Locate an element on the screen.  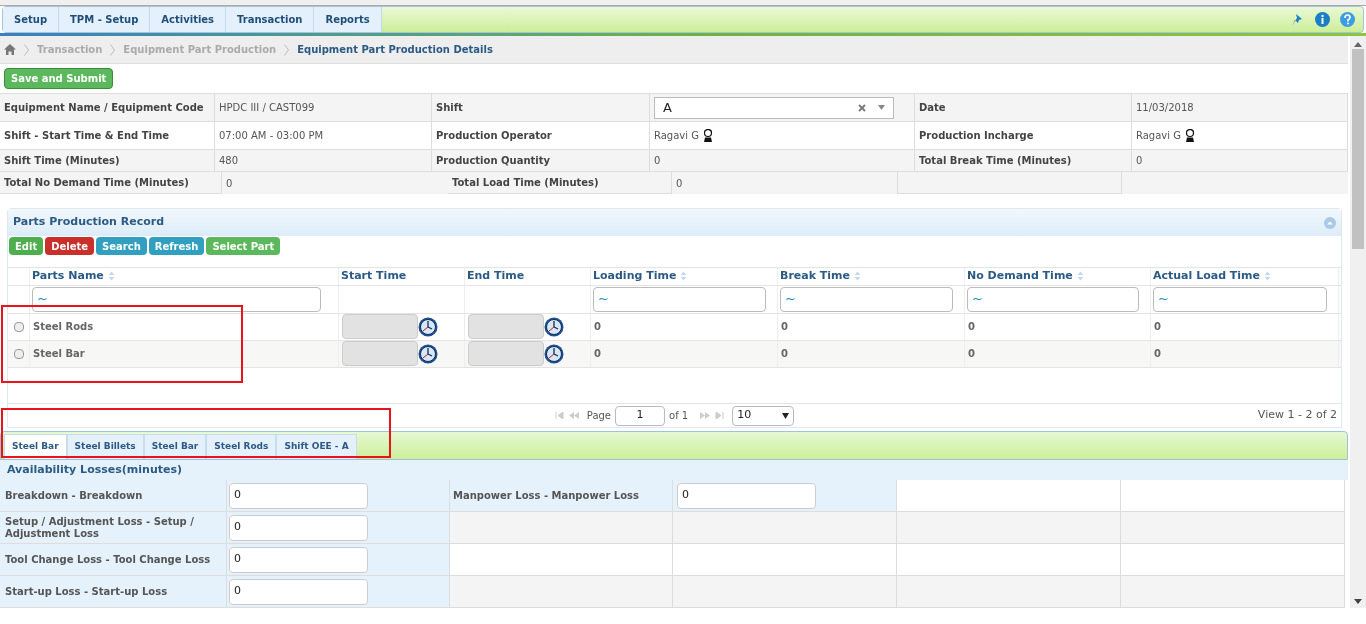
next-page-icon is located at coordinates (705, 415).